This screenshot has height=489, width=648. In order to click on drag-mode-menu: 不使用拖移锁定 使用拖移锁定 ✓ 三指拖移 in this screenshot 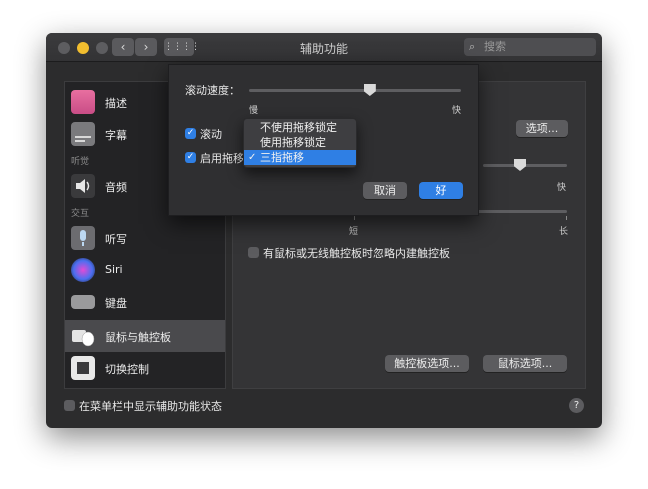, I will do `click(300, 143)`.